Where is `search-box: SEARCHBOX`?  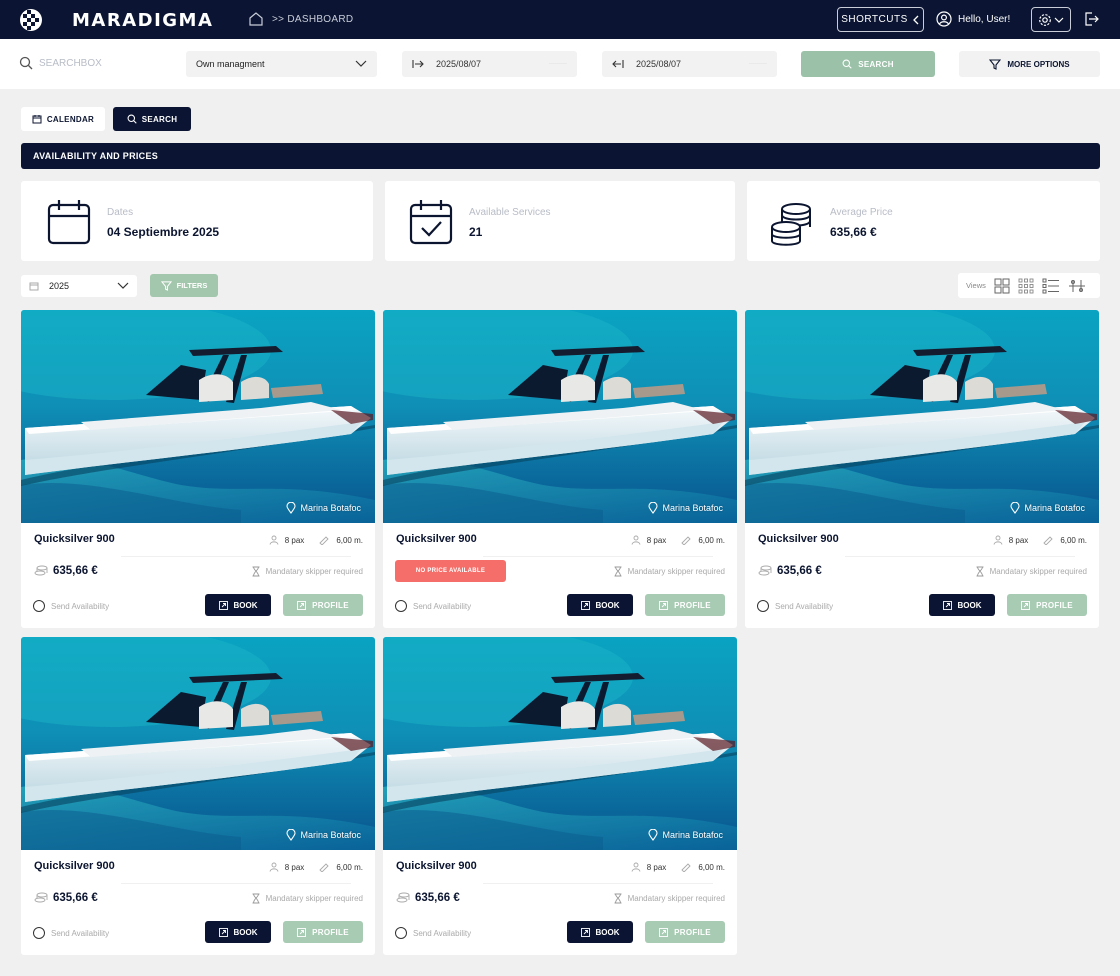 search-box: SEARCHBOX is located at coordinates (60, 63).